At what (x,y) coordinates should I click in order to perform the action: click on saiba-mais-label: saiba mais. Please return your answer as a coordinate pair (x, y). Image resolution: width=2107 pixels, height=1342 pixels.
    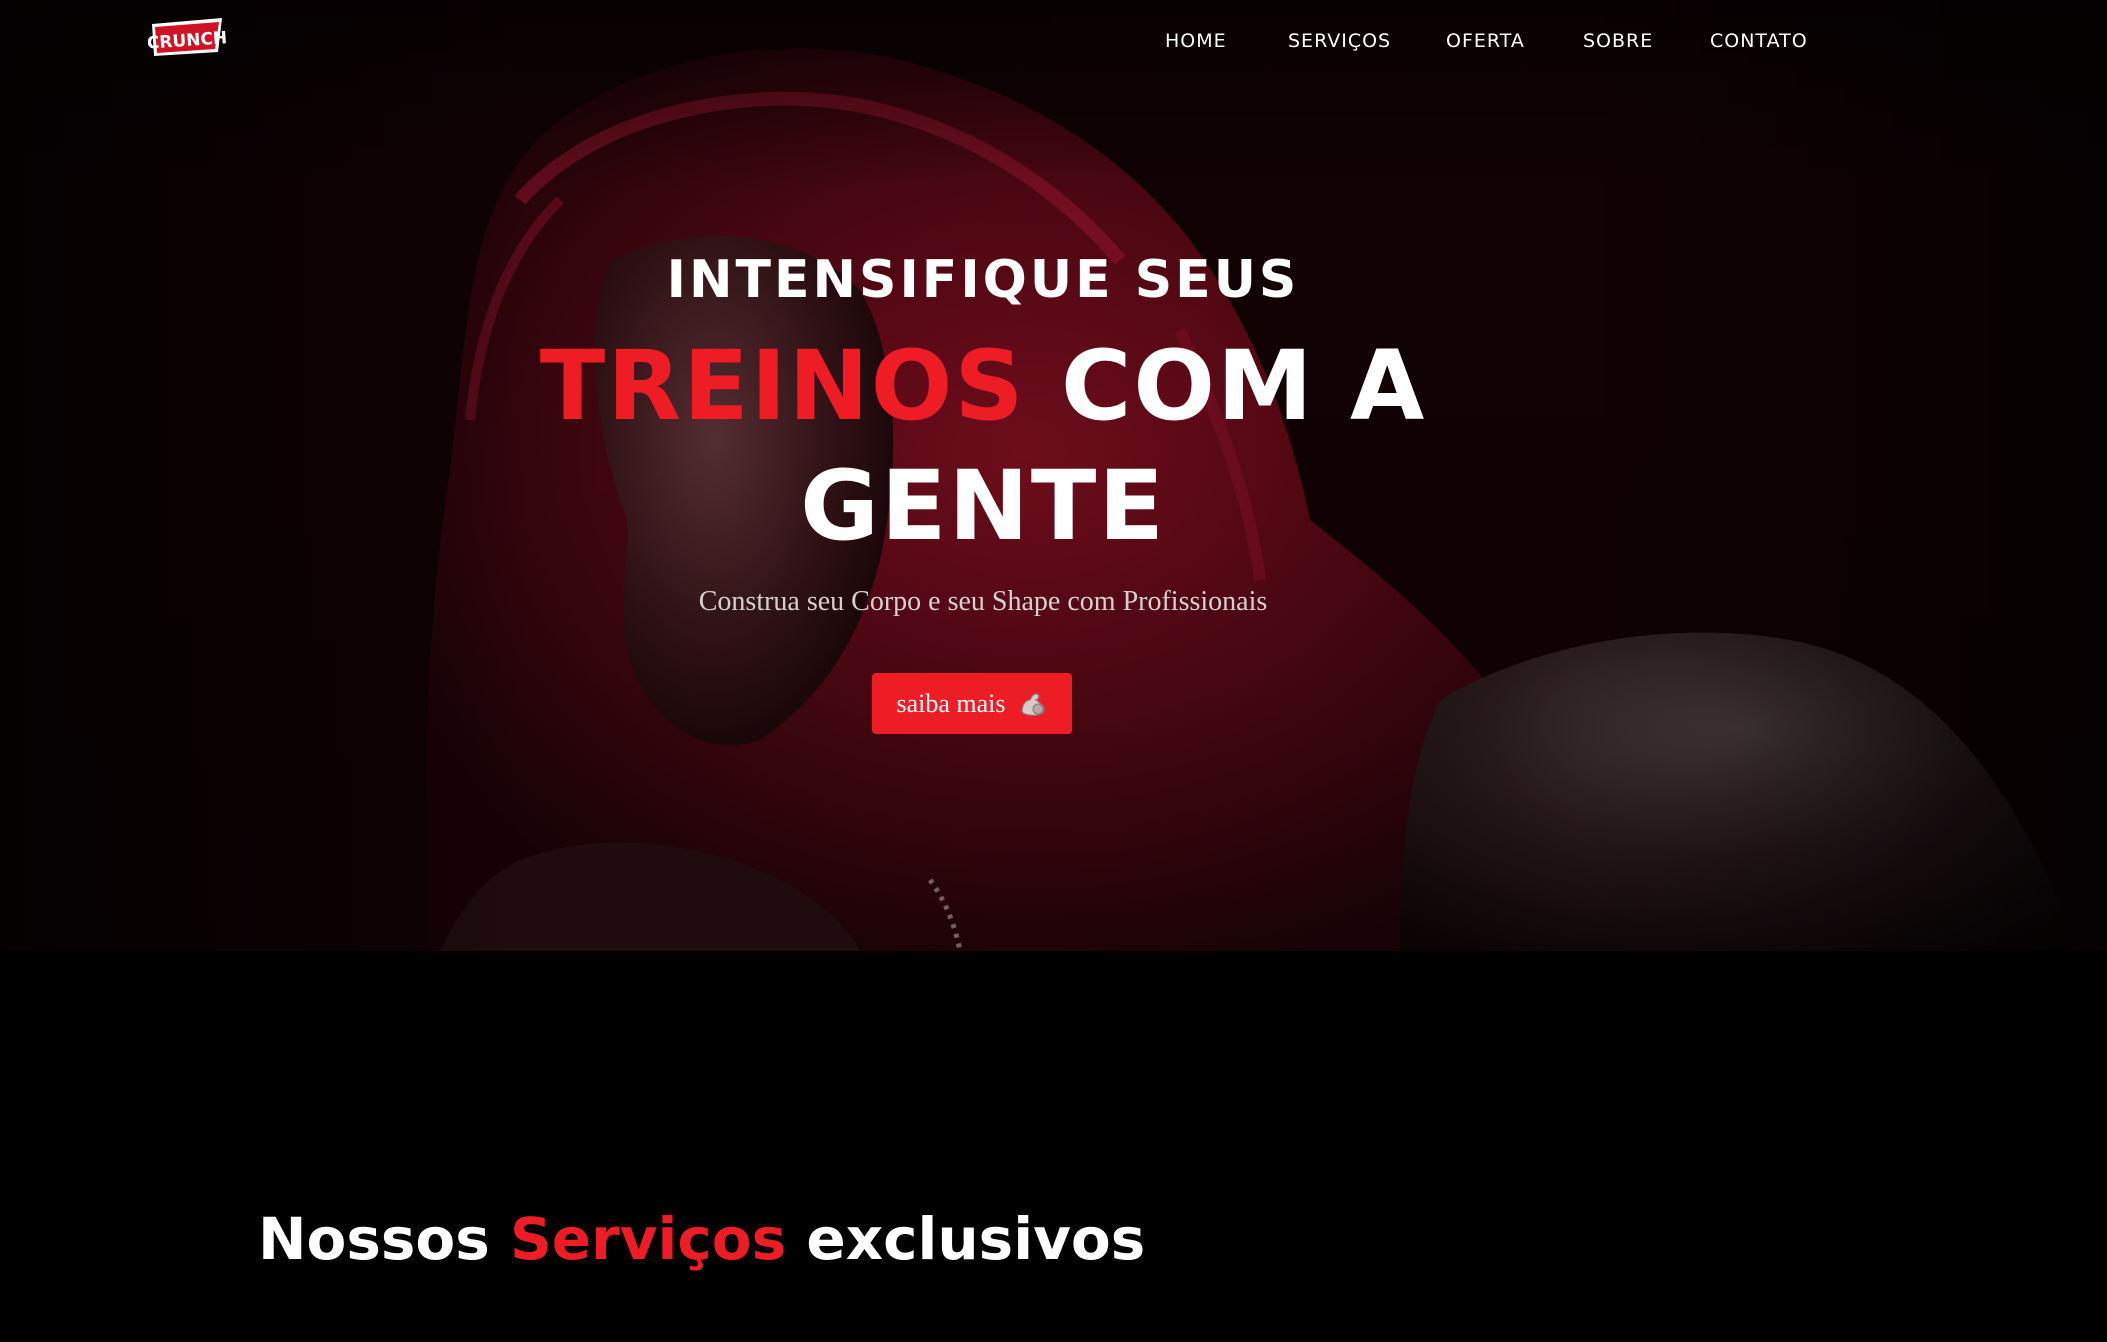
    Looking at the image, I should click on (951, 703).